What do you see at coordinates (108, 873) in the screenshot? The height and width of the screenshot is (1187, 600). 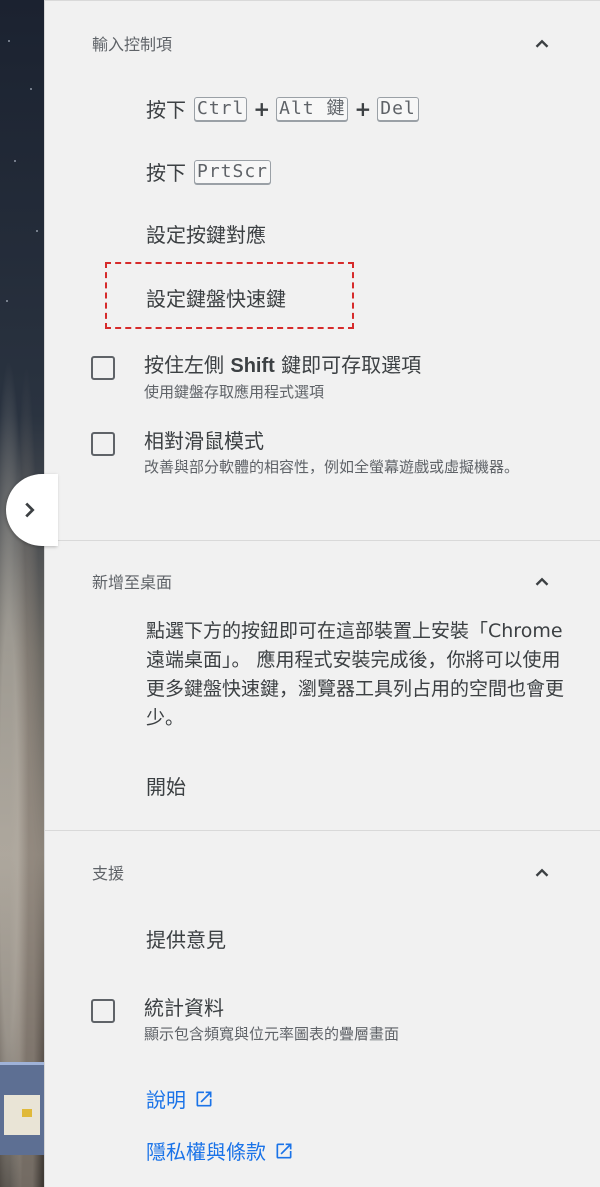 I see `section-title-support: 支援` at bounding box center [108, 873].